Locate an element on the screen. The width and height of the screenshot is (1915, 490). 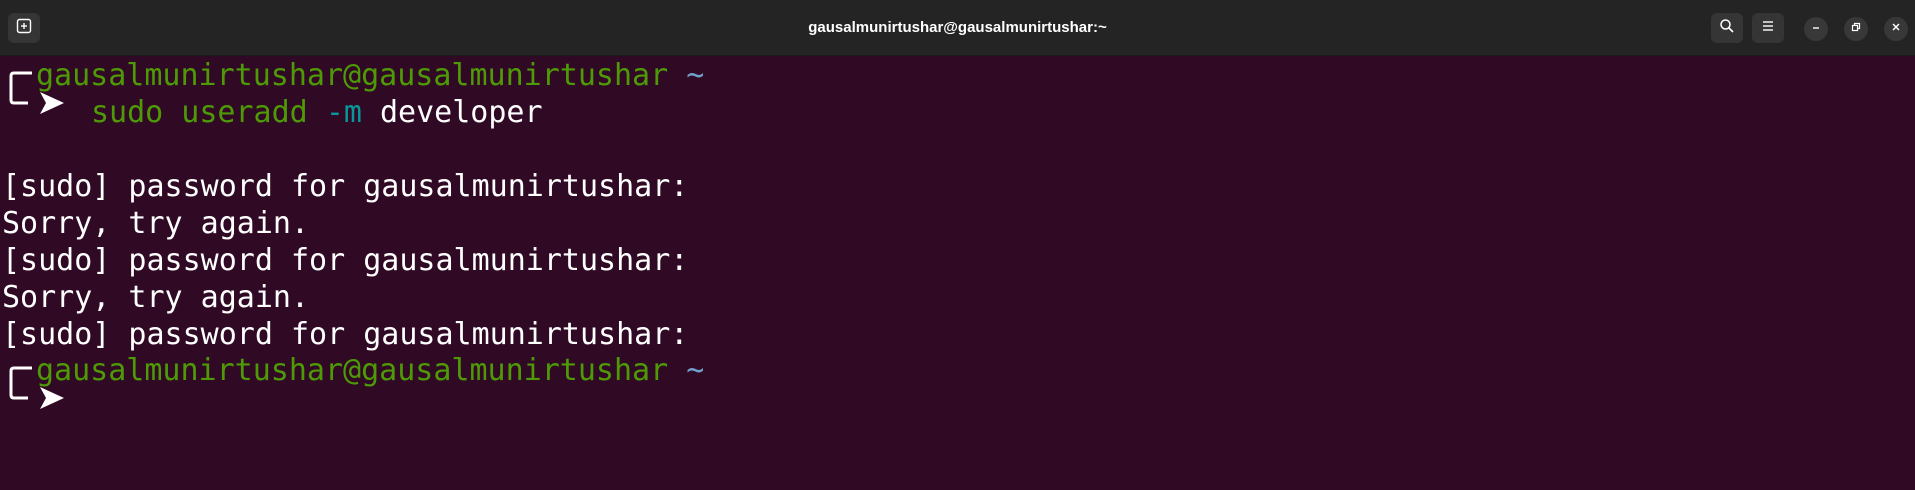
search-button is located at coordinates (1727, 28).